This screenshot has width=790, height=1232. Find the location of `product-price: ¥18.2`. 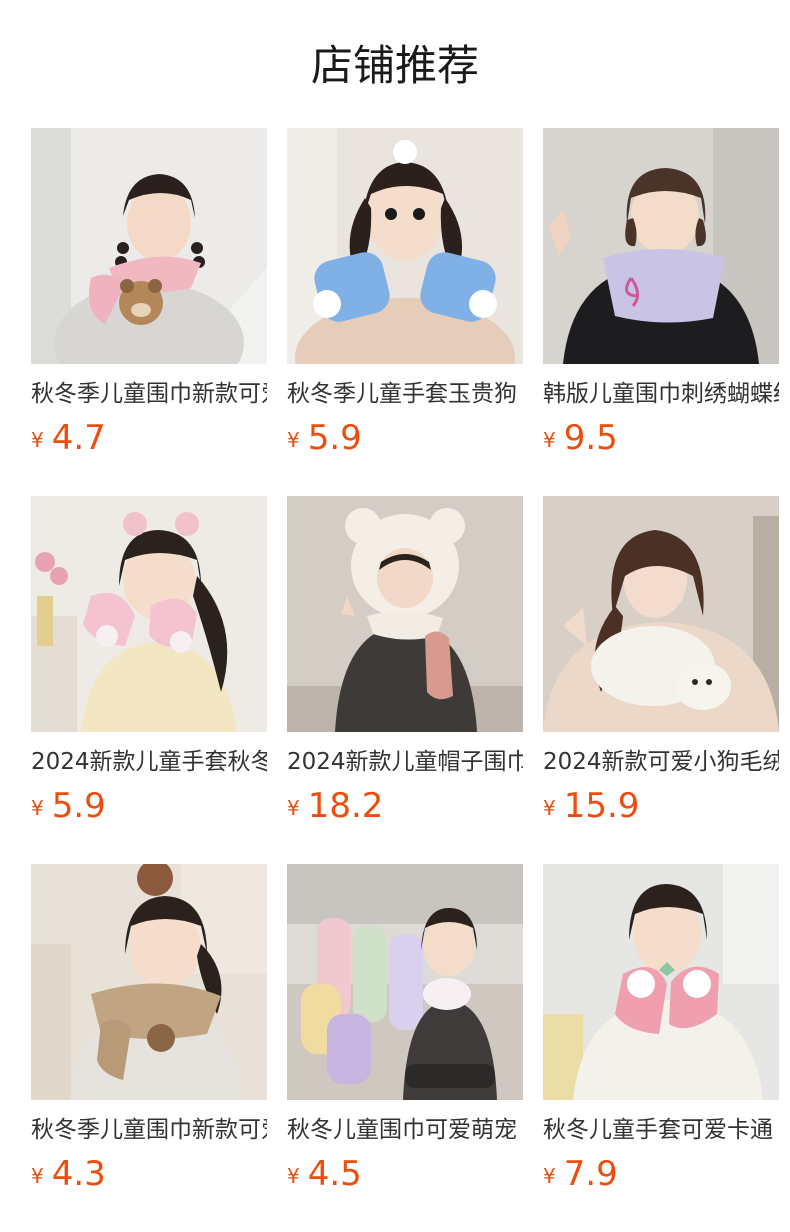

product-price: ¥18.2 is located at coordinates (335, 809).